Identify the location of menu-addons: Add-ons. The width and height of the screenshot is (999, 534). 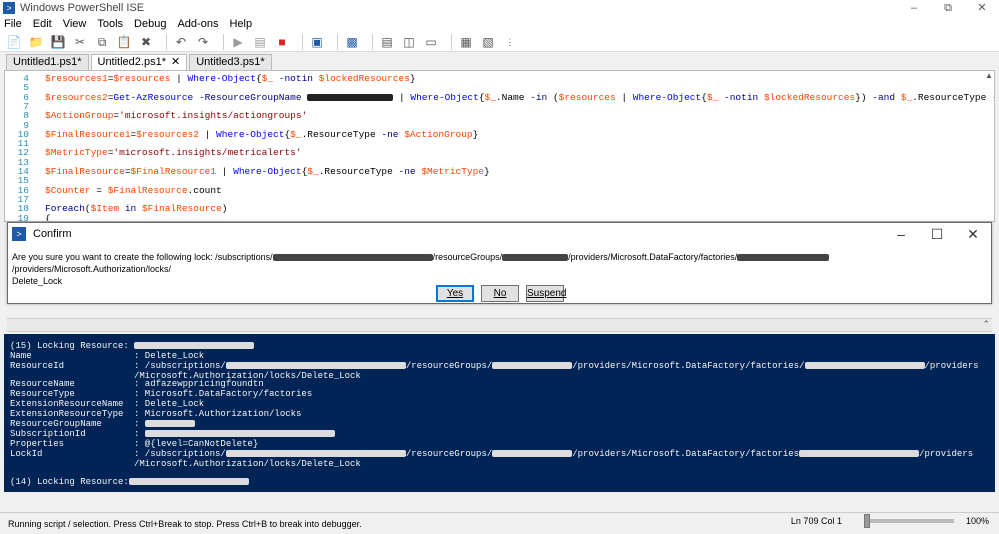
(197, 24).